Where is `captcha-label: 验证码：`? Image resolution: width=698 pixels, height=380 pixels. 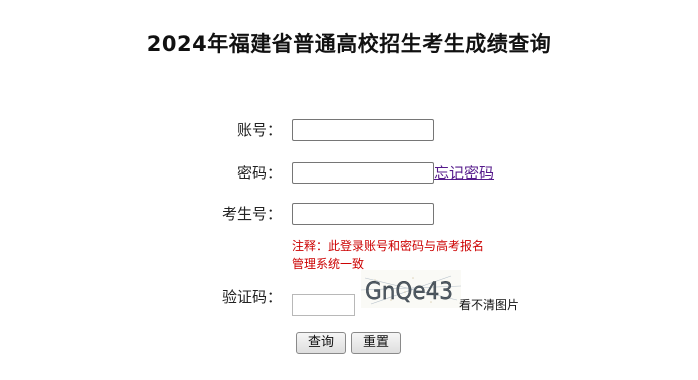
captcha-label: 验证码： is located at coordinates (251, 297).